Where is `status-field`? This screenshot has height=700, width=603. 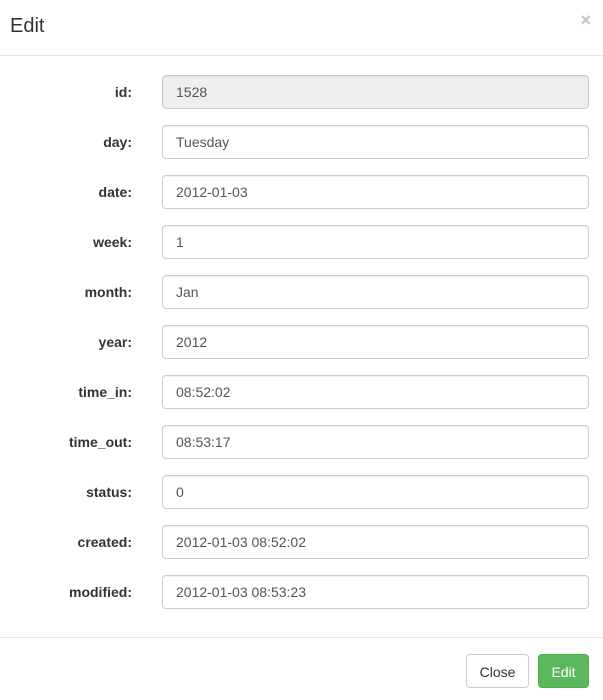 status-field is located at coordinates (375, 492).